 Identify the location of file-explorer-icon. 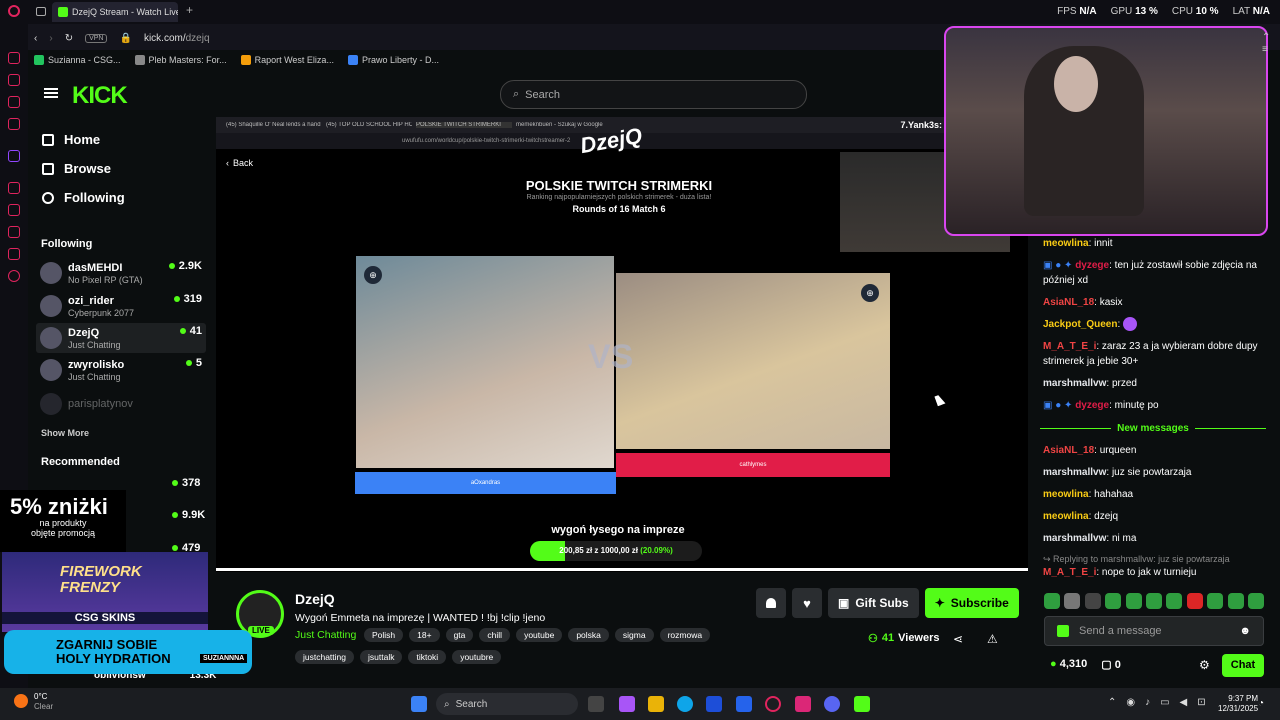
(656, 704).